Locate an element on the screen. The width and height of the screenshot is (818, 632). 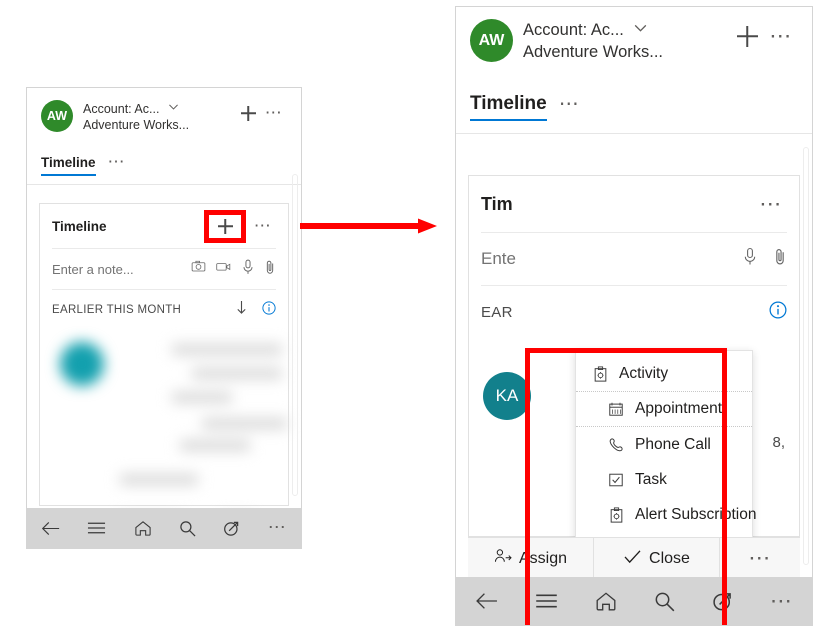
post-avatar: KA is located at coordinates (507, 396).